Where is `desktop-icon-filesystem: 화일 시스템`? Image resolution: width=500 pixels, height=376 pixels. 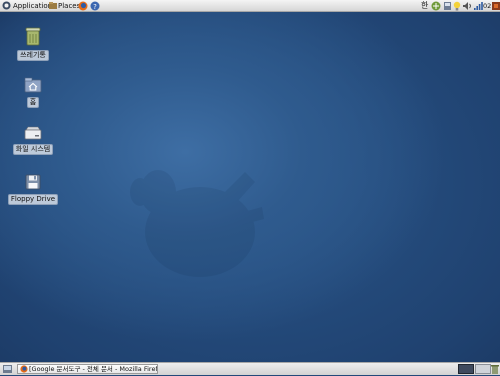 desktop-icon-filesystem: 화일 시스템 is located at coordinates (33, 140).